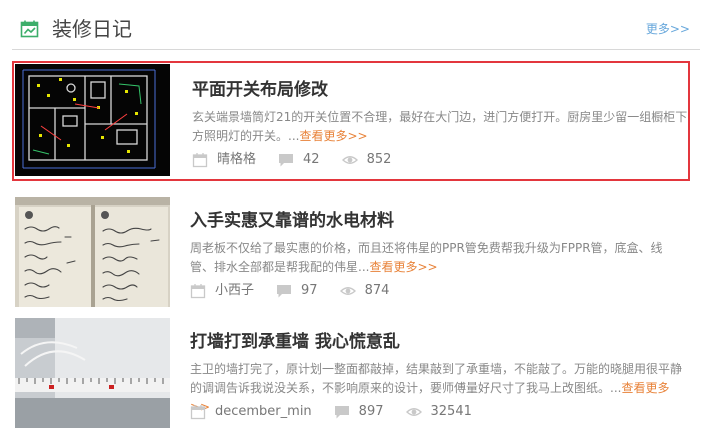  I want to click on author: 小西子, so click(222, 291).